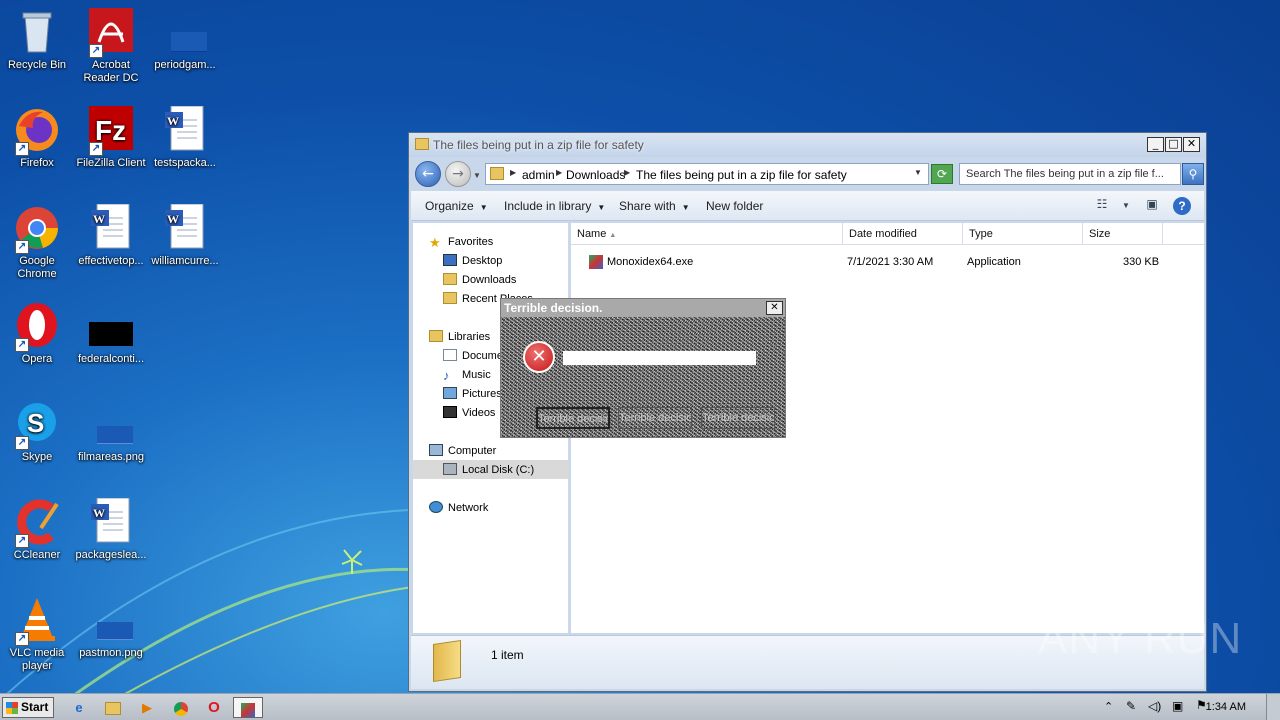  What do you see at coordinates (1155, 144) in the screenshot?
I see `minimize-button: _` at bounding box center [1155, 144].